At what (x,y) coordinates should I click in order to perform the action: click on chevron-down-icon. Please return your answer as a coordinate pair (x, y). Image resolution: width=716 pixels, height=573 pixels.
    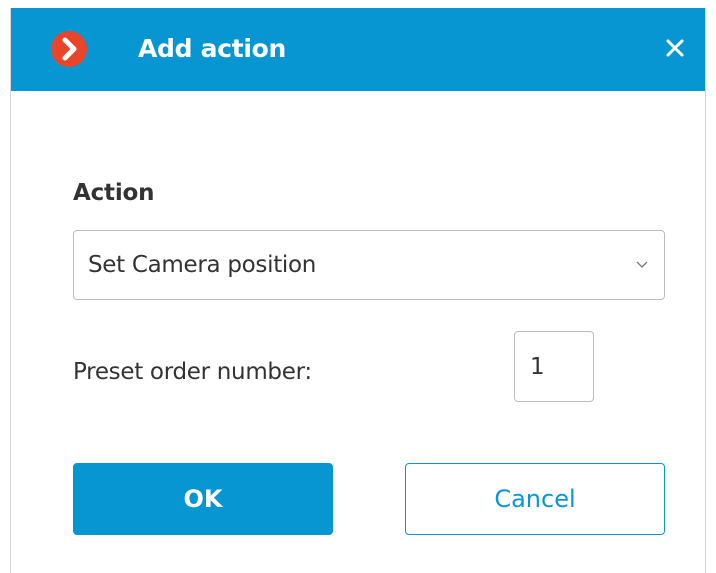
    Looking at the image, I should click on (642, 265).